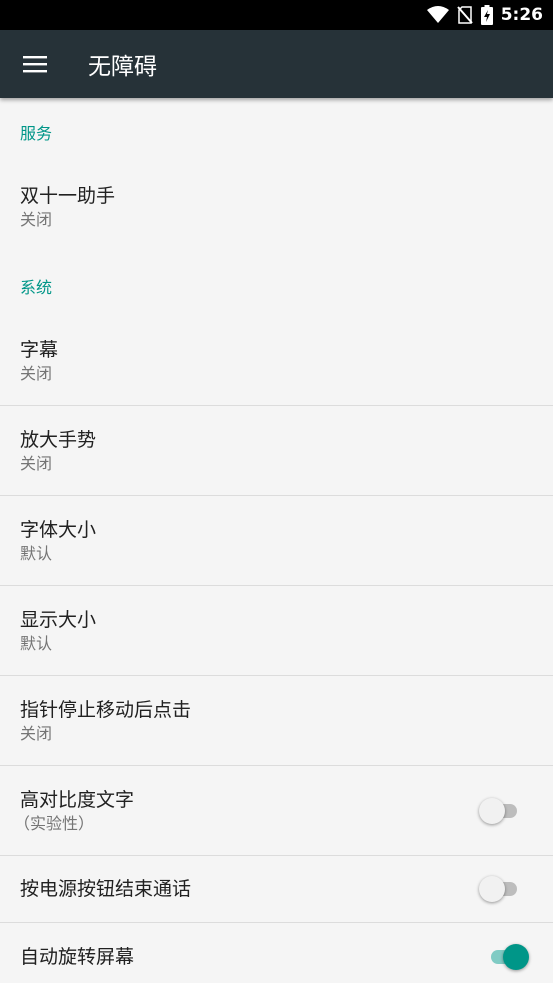 The image size is (553, 983). What do you see at coordinates (276, 721) in the screenshot?
I see `list-item-click-after-pointer-stops: 指针停止移动后点击 关闭` at bounding box center [276, 721].